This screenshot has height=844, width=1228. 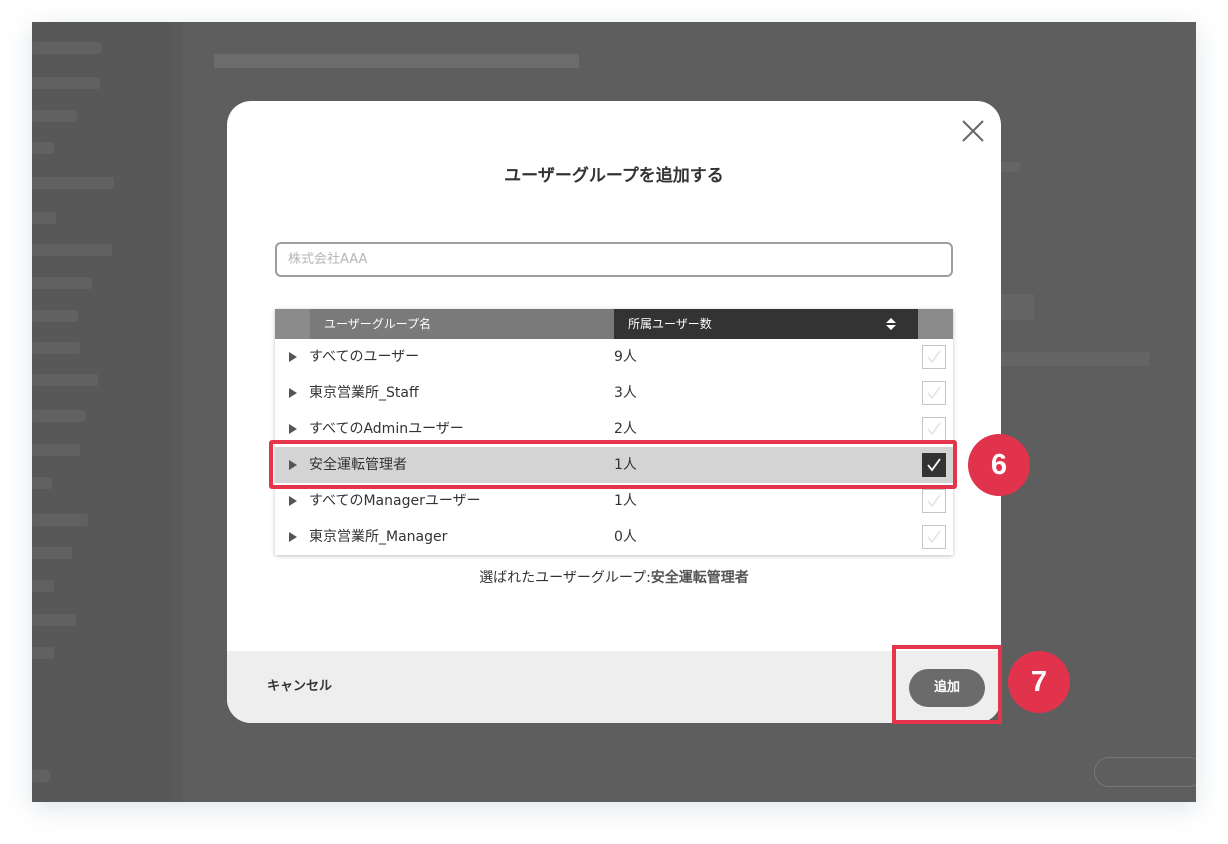 What do you see at coordinates (378, 537) in the screenshot?
I see `group-name: 東京営業所_Manager` at bounding box center [378, 537].